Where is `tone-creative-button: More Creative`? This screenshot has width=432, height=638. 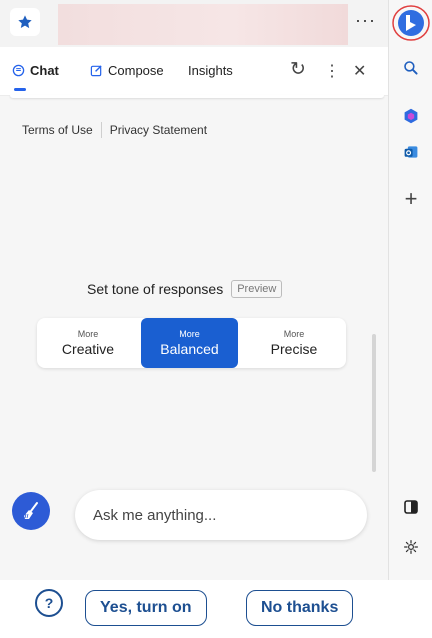 tone-creative-button: More Creative is located at coordinates (88, 343).